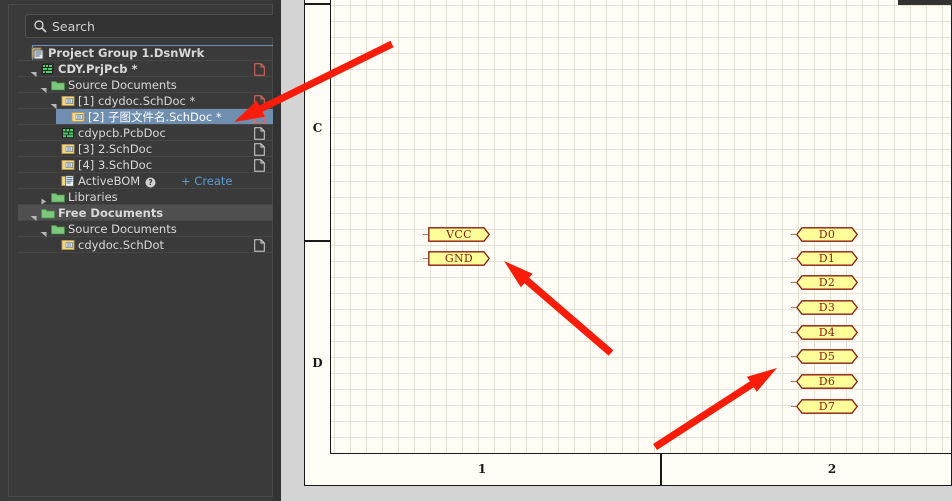 The width and height of the screenshot is (952, 501). I want to click on tree-row-10: Free Documents, so click(149, 213).